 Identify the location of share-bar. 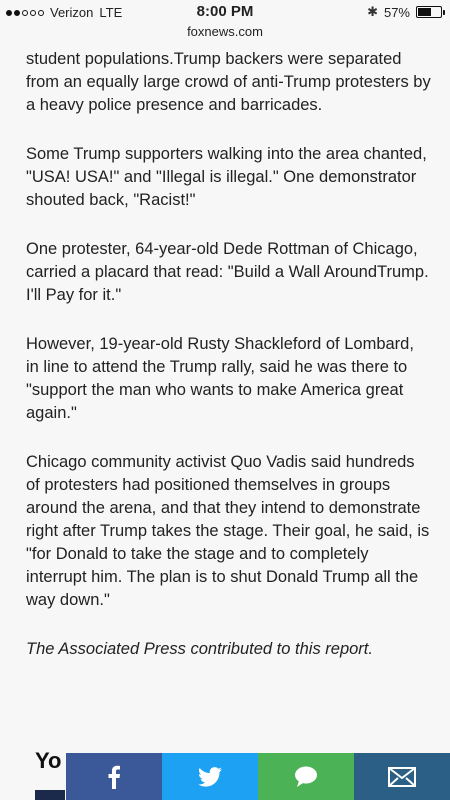
(258, 776).